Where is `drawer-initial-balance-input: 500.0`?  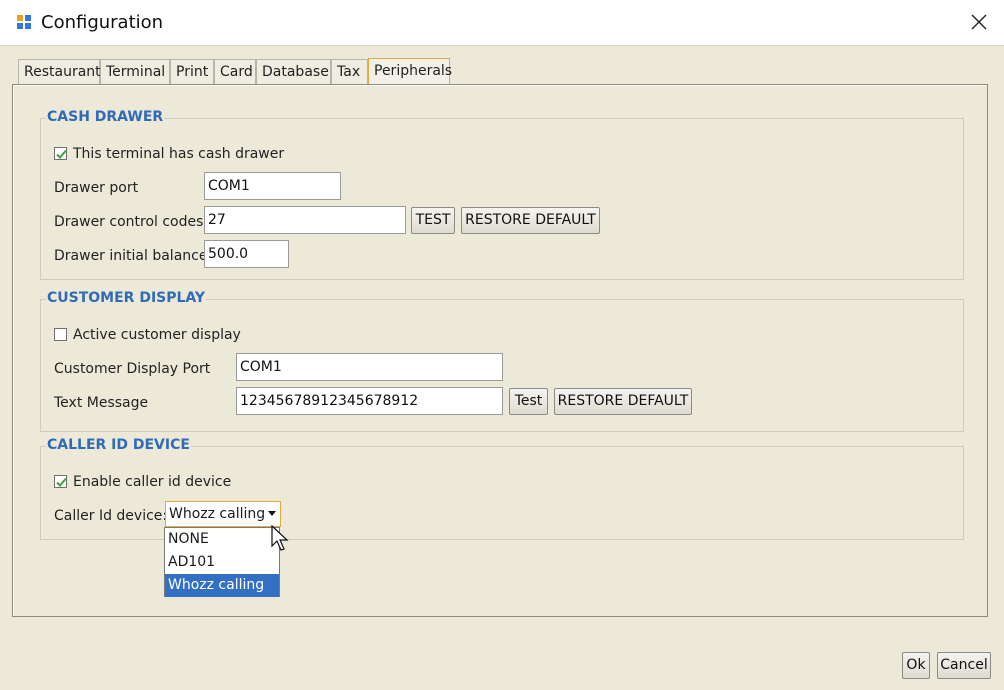 drawer-initial-balance-input: 500.0 is located at coordinates (246, 254).